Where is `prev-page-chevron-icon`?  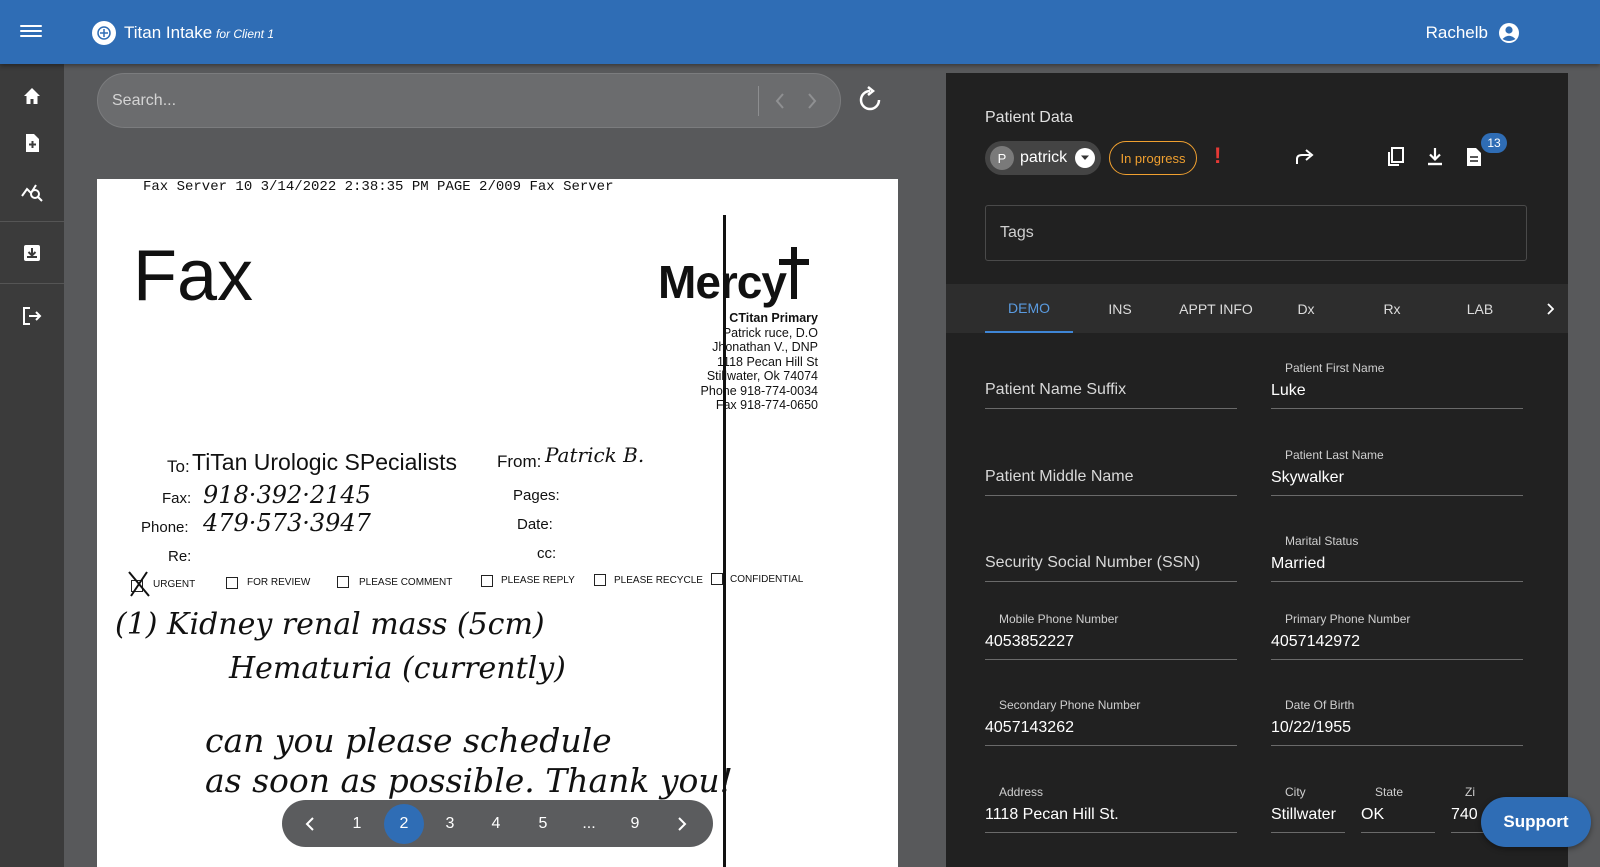
prev-page-chevron-icon is located at coordinates (310, 824).